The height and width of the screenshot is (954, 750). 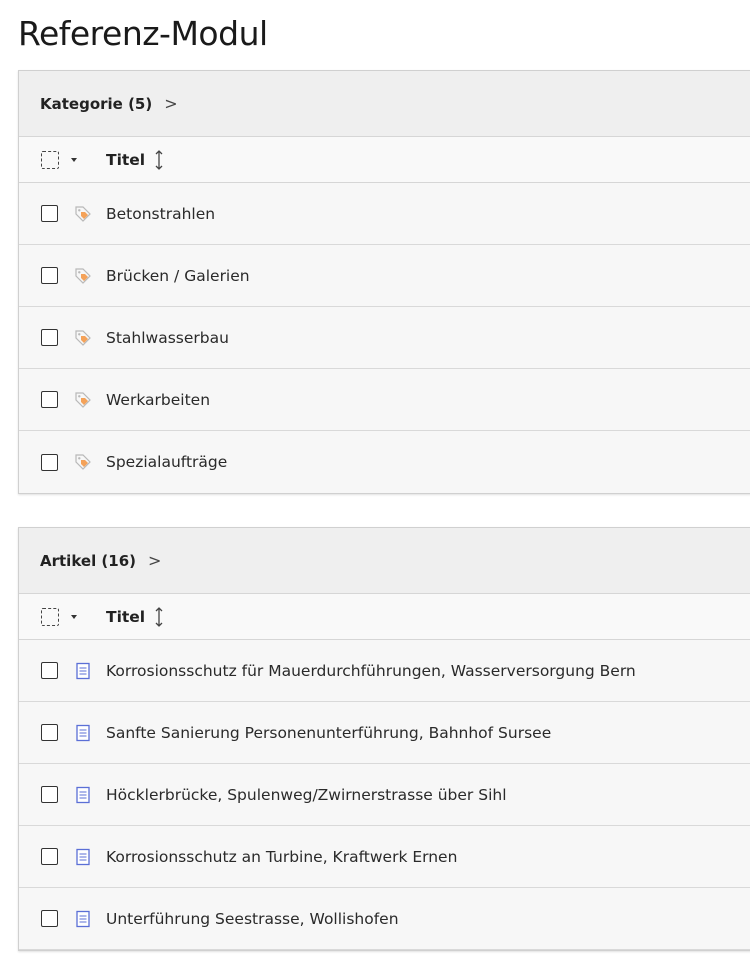 I want to click on list-item: Werkarbeiten, so click(x=384, y=400).